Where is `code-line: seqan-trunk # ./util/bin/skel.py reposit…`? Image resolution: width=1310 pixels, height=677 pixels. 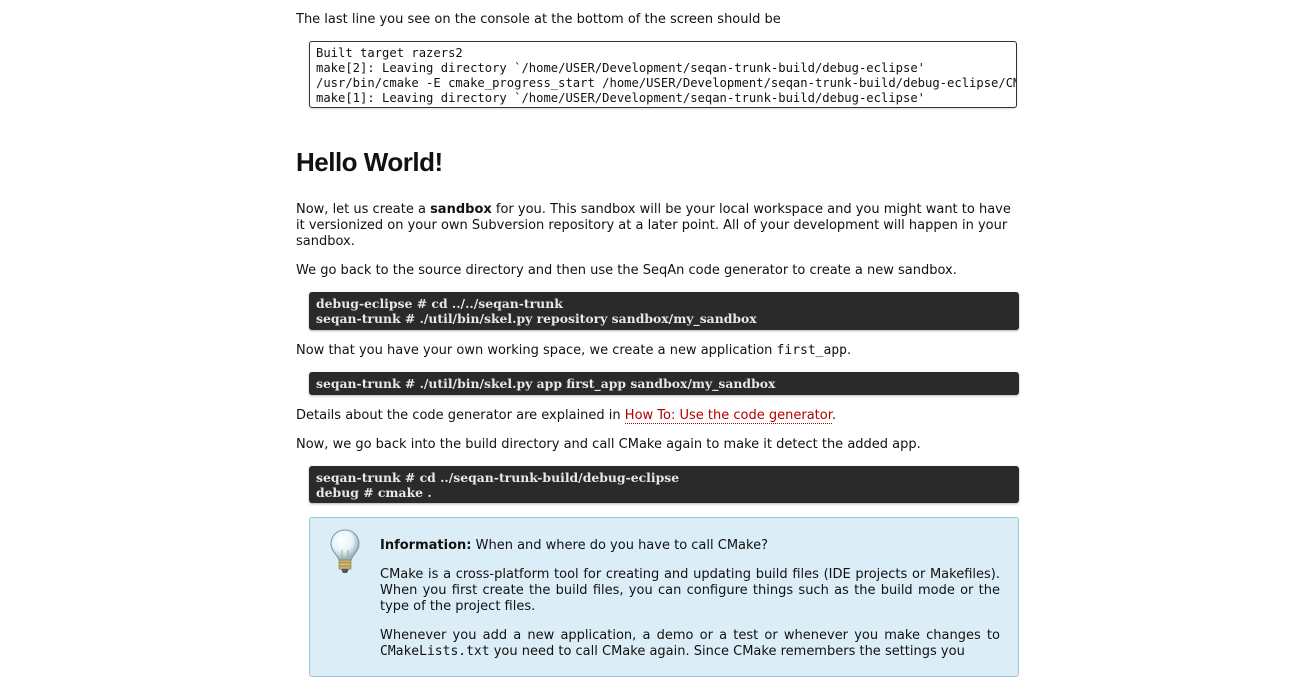
code-line: seqan-trunk # ./util/bin/skel.py reposit… is located at coordinates (536, 318).